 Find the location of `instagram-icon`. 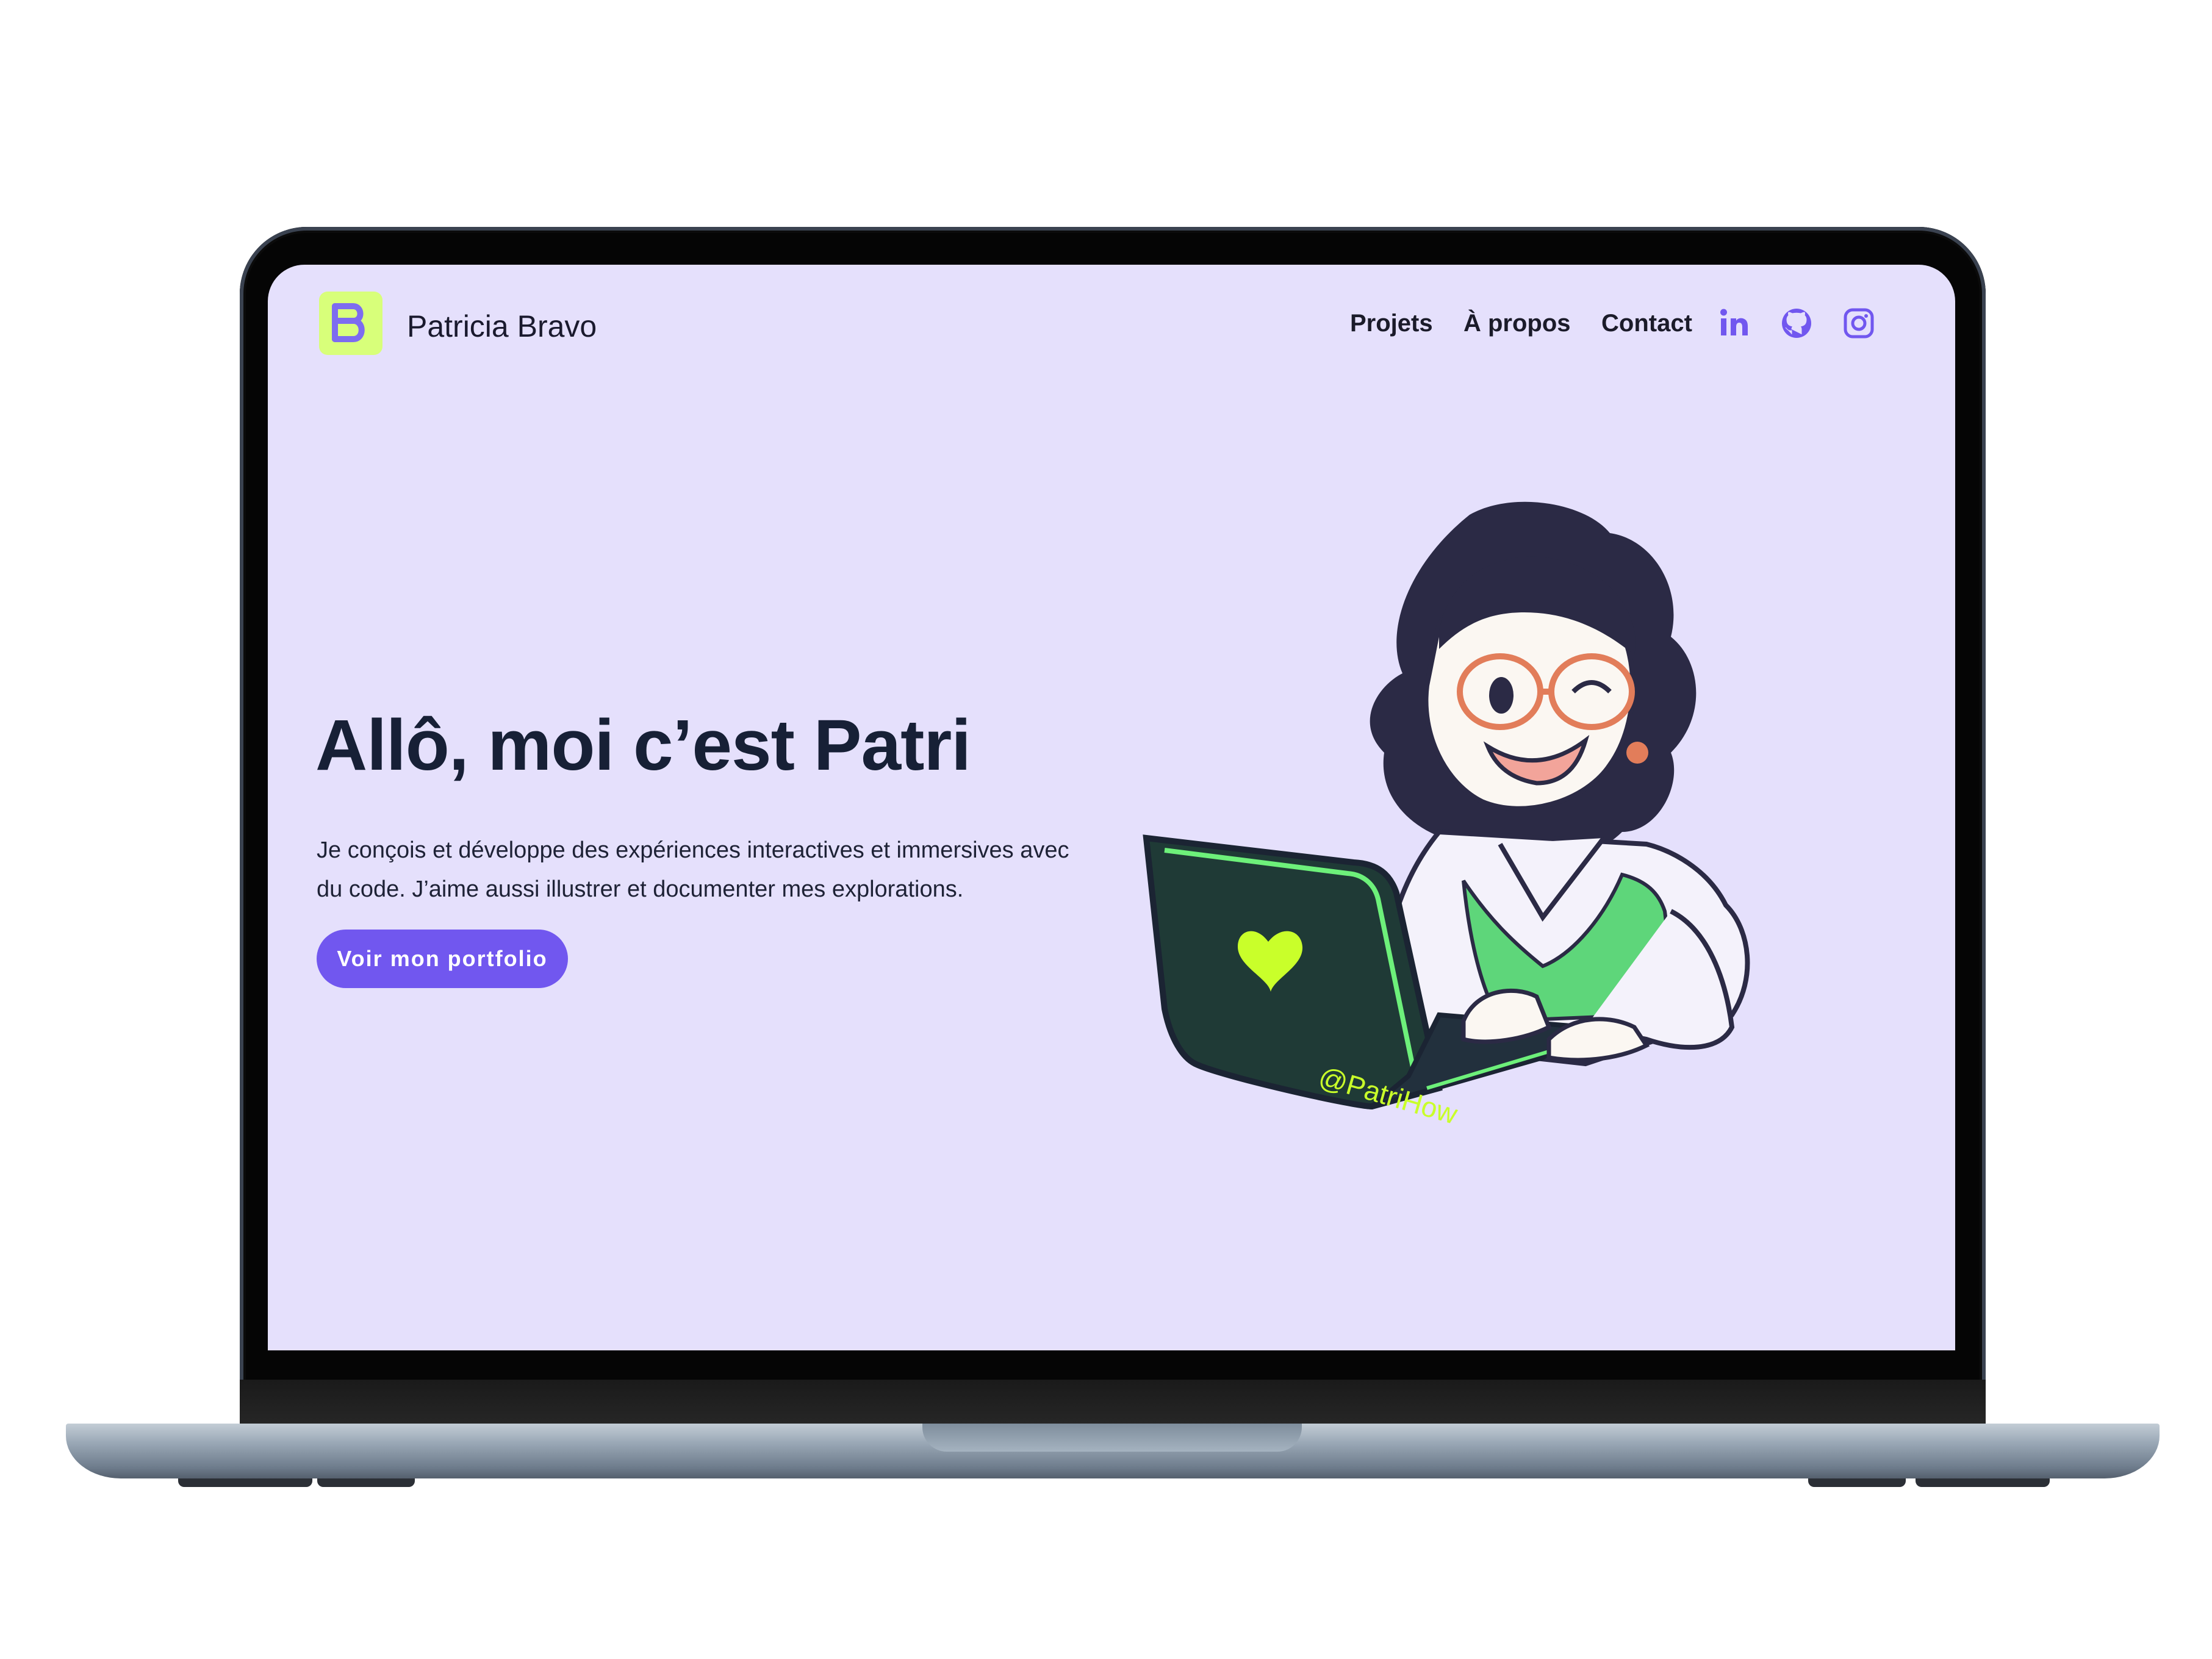

instagram-icon is located at coordinates (1859, 323).